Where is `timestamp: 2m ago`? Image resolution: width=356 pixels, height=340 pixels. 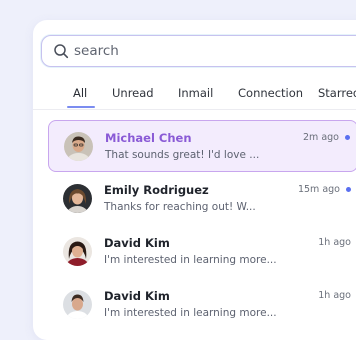
timestamp: 2m ago is located at coordinates (321, 137).